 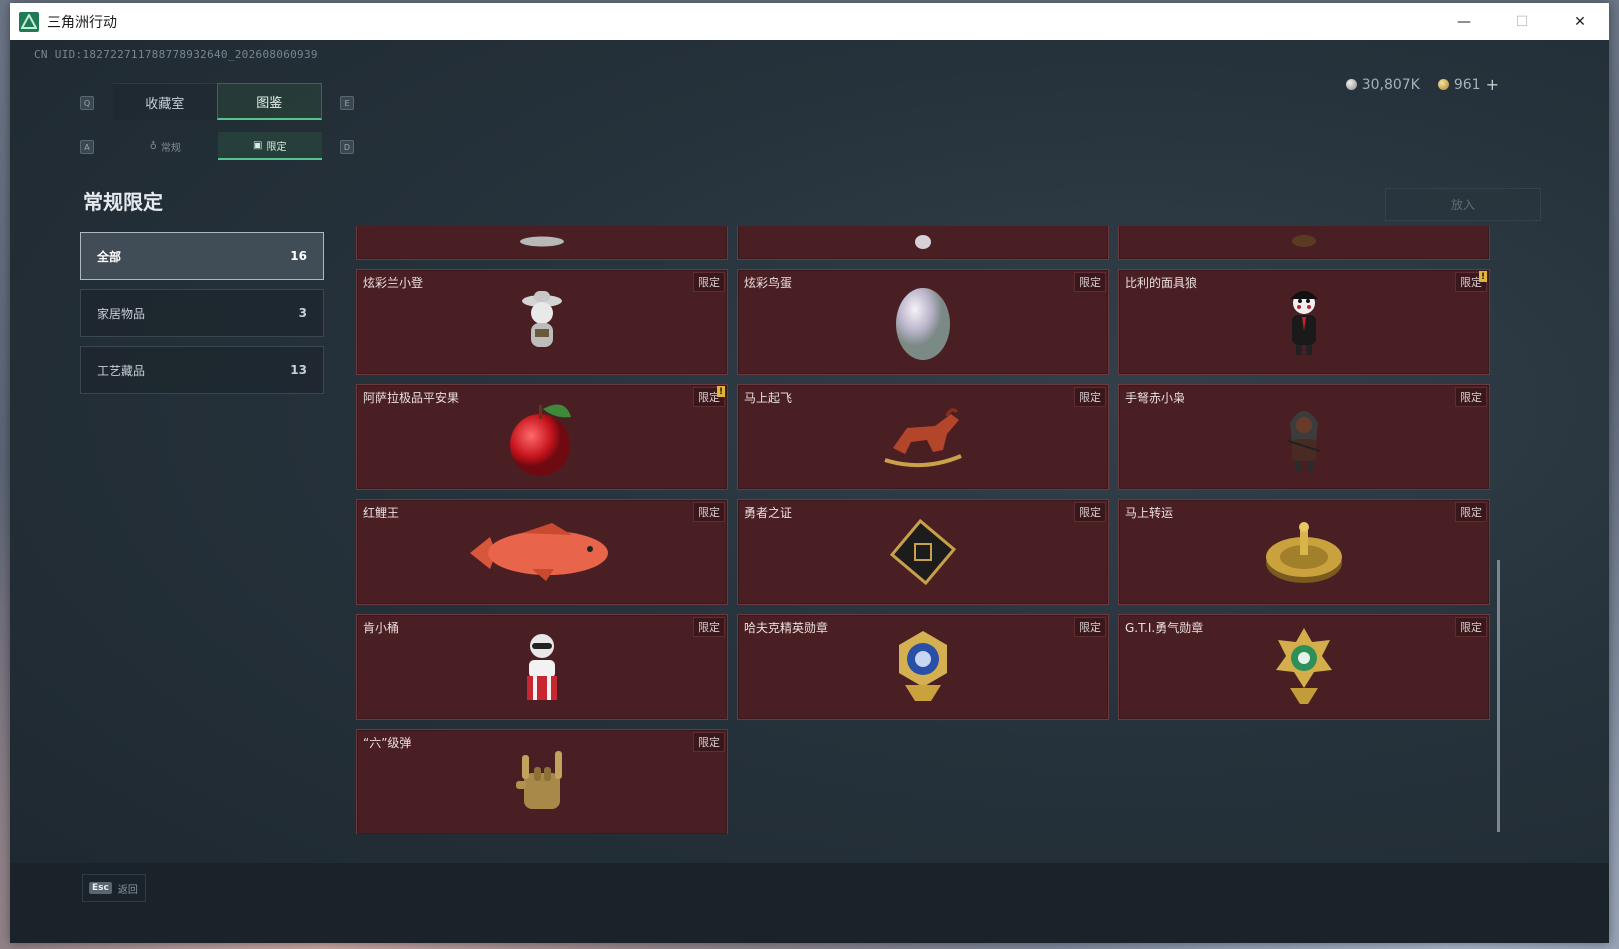 I want to click on rocking-horse-icon, so click(x=923, y=439).